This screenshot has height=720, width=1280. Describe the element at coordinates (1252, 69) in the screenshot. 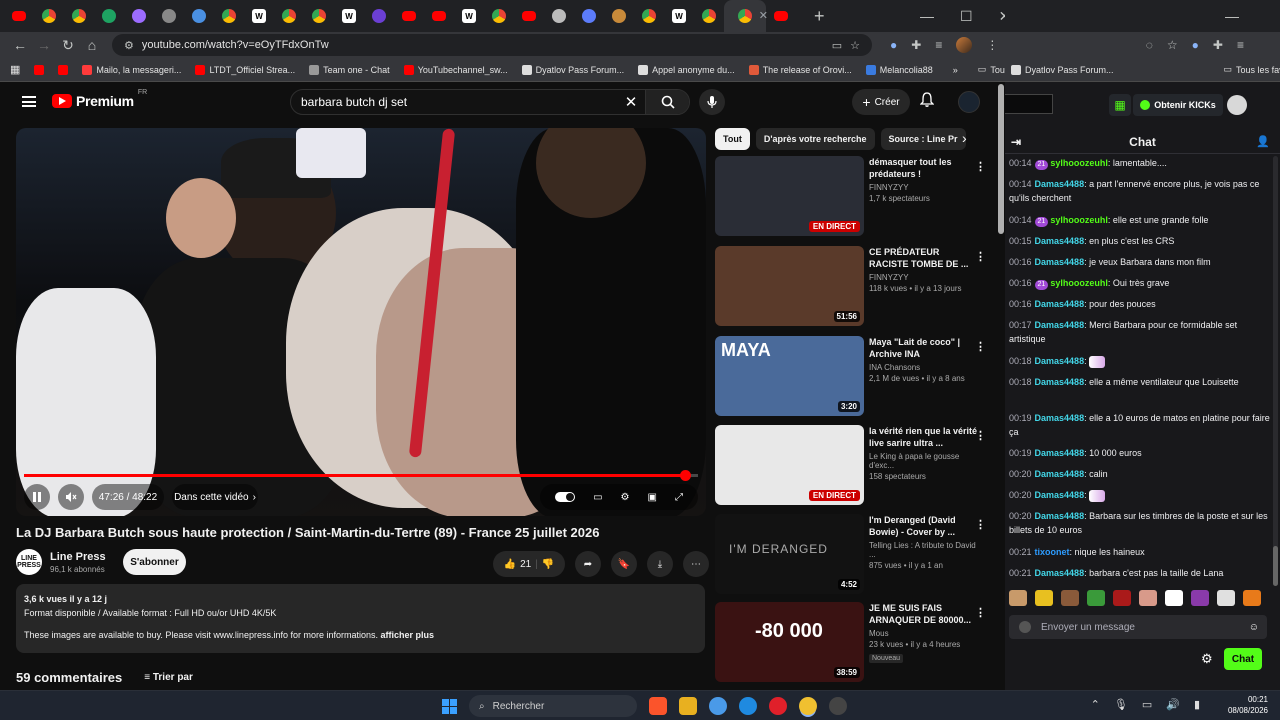

I see `all-bookmarks-folder: ▭Tous les favoris` at that location.